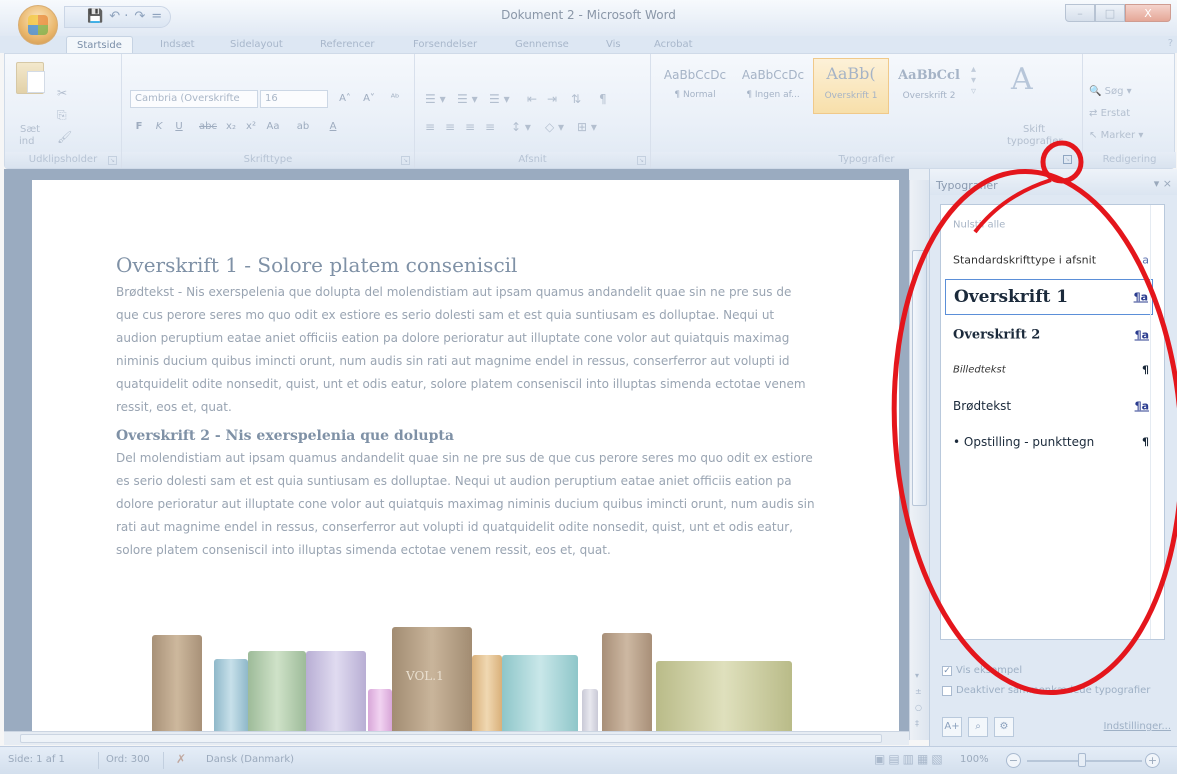  I want to click on line-spacing-icon: ↕ ▾, so click(521, 127).